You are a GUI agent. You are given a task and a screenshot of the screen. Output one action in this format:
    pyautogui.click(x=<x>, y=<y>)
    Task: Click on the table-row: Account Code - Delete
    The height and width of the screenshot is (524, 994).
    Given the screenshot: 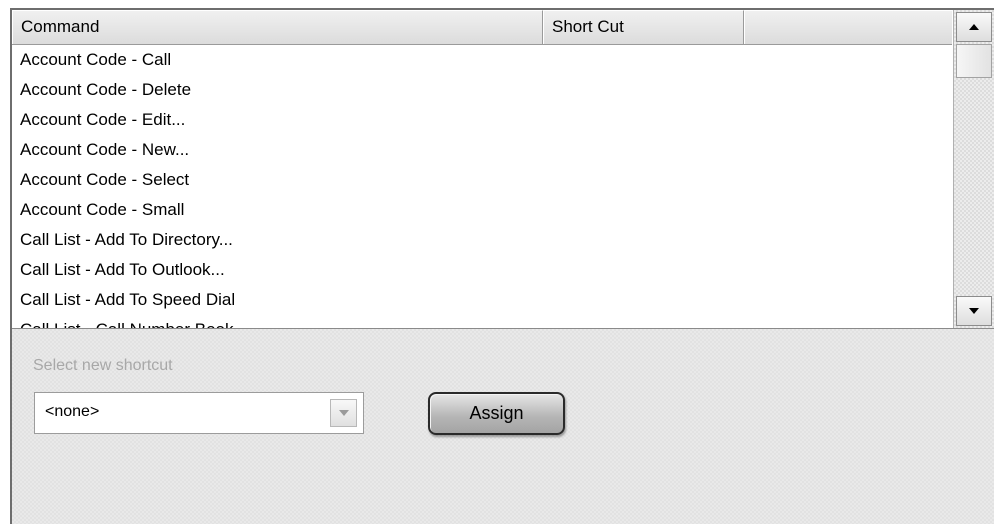 What is the action you would take?
    pyautogui.click(x=482, y=90)
    